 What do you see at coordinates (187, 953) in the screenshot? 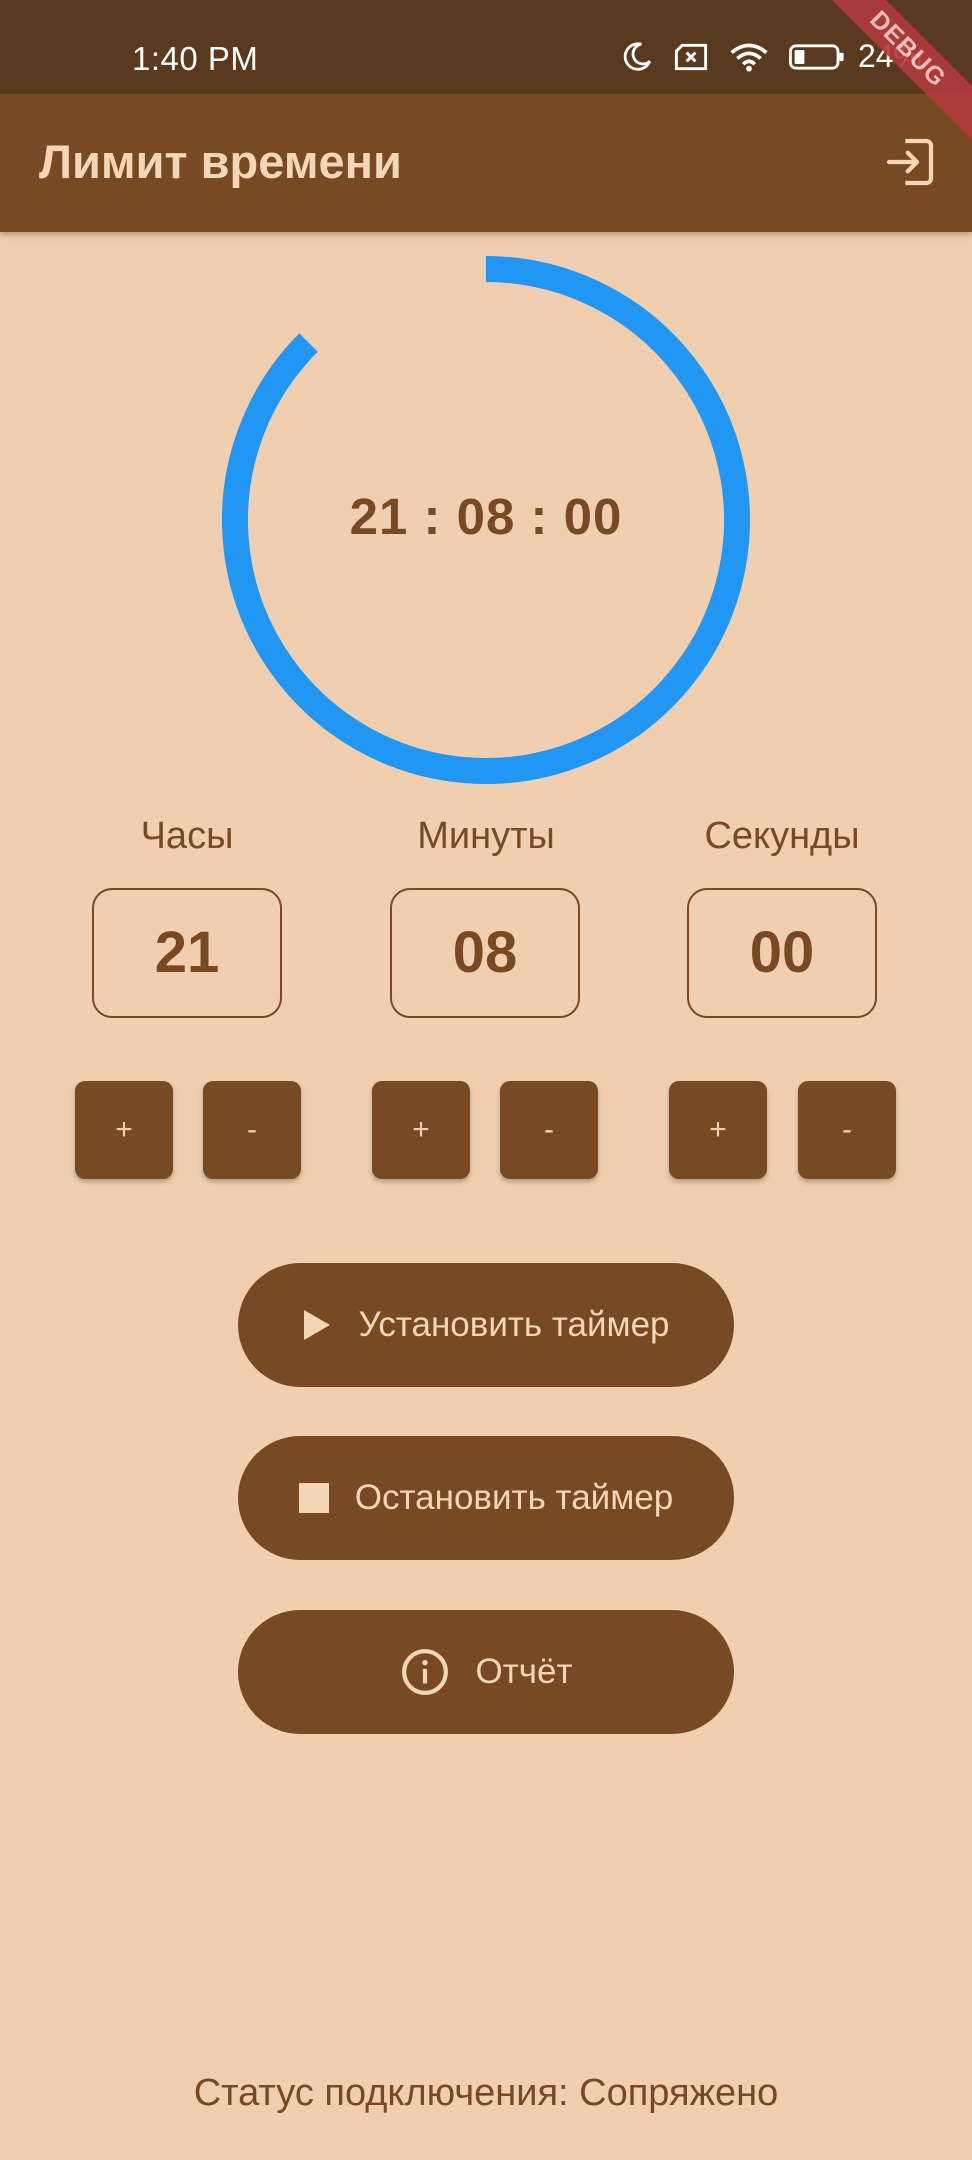
I see `hours-value: 21` at bounding box center [187, 953].